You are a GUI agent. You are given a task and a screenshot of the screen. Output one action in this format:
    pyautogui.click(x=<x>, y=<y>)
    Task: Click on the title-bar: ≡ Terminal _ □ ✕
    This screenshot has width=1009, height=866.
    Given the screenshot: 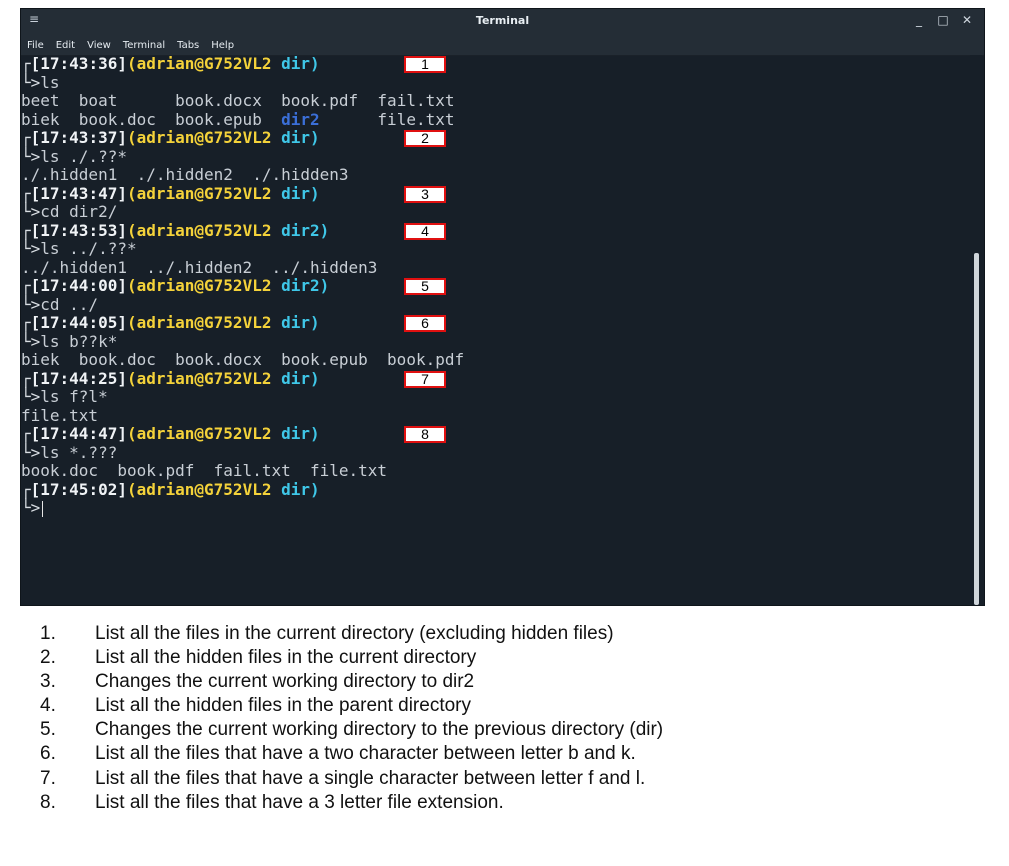 What is the action you would take?
    pyautogui.click(x=502, y=22)
    